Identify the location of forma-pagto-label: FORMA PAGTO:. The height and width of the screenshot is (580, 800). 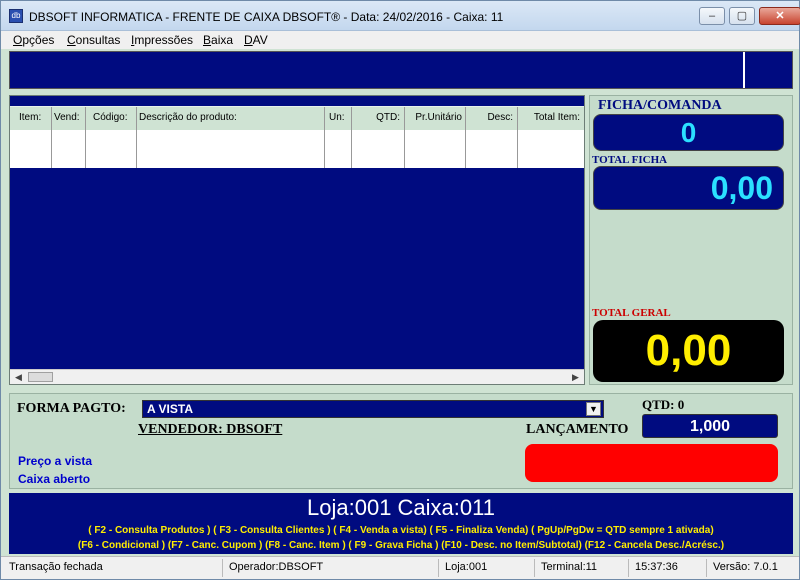
(71, 408).